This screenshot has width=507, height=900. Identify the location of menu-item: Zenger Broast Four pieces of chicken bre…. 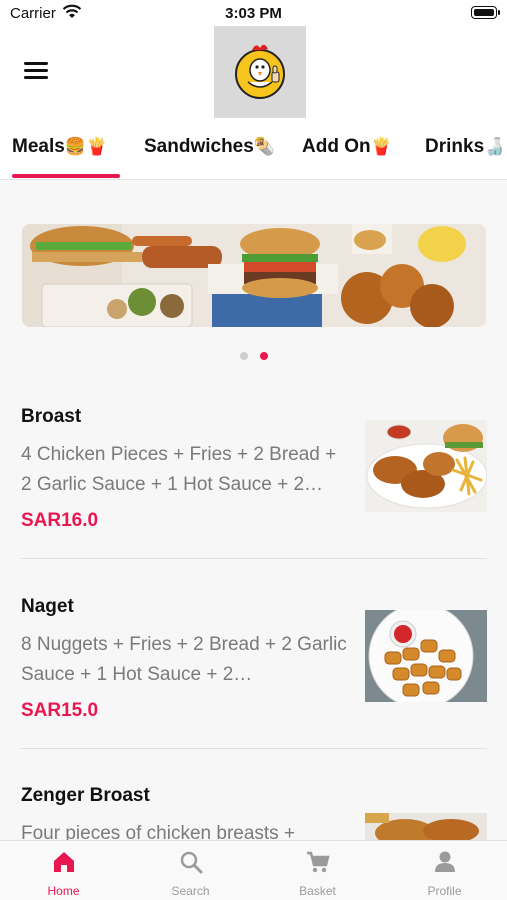
(253, 812).